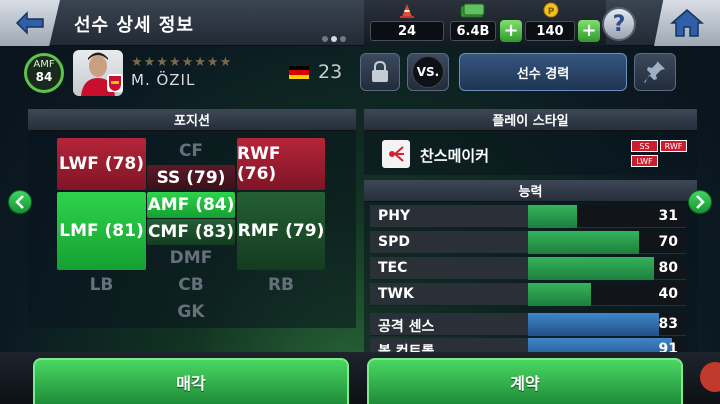 The height and width of the screenshot is (404, 720). What do you see at coordinates (182, 62) in the screenshot?
I see `player-stars: ★★★★★★★★` at bounding box center [182, 62].